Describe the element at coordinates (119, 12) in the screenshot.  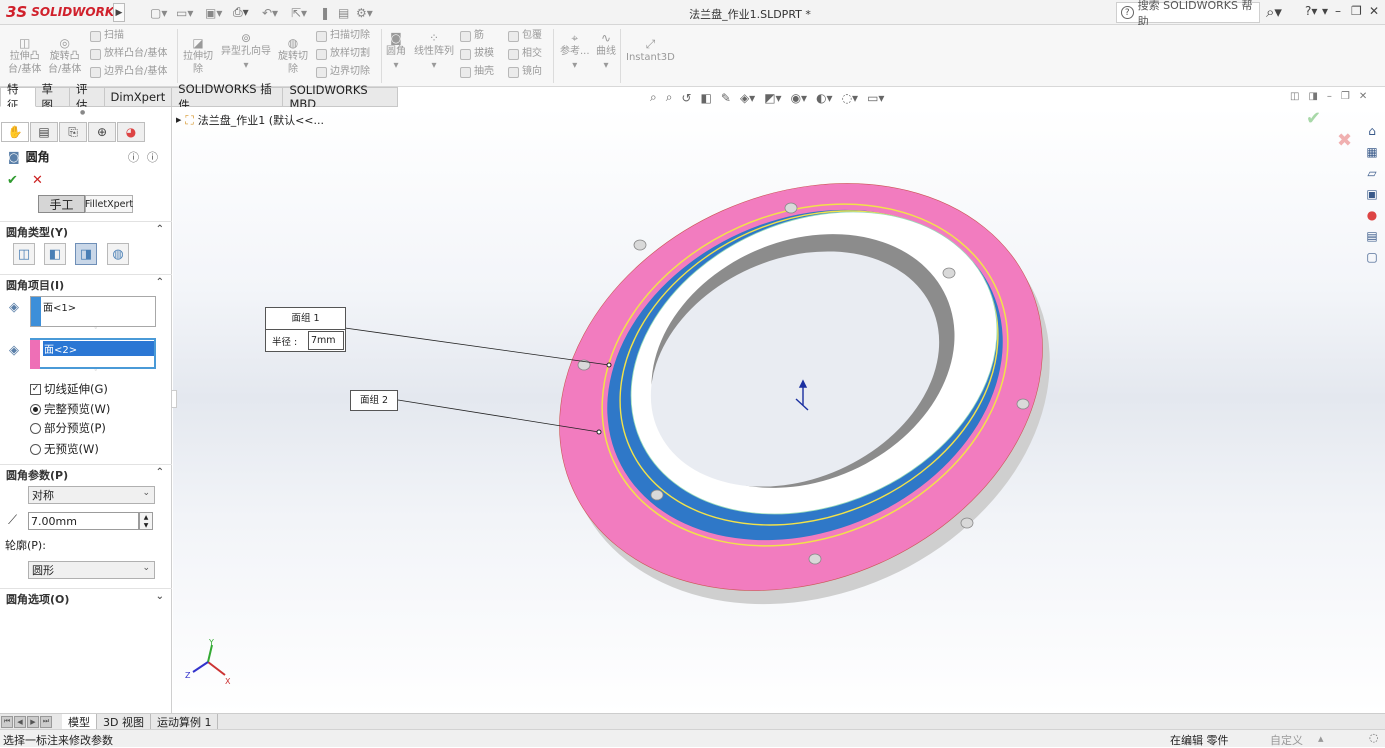
I see `menu-expand-icon: ▶` at that location.